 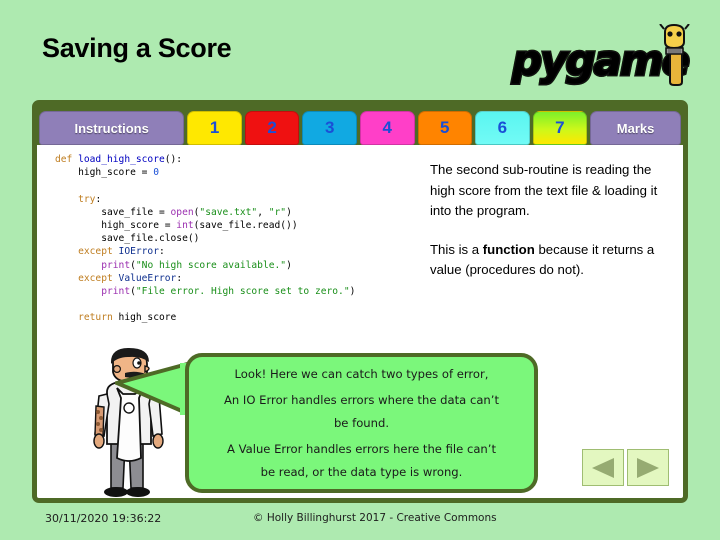 I want to click on code-token: ValueError, so click(x=147, y=278).